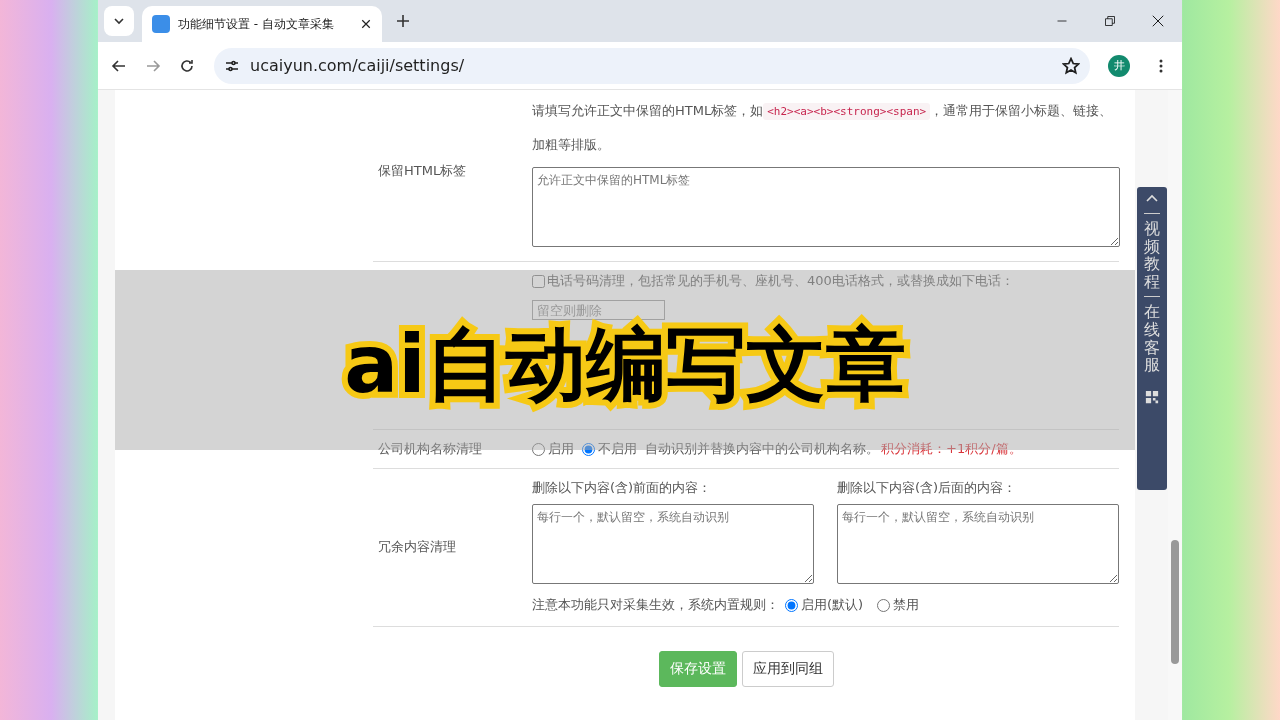 Image resolution: width=1280 pixels, height=720 pixels. I want to click on option-text: 电话号码清理，包括常见的手机号、座机号、400电话格式，或替换成如下电话：, so click(780, 281).